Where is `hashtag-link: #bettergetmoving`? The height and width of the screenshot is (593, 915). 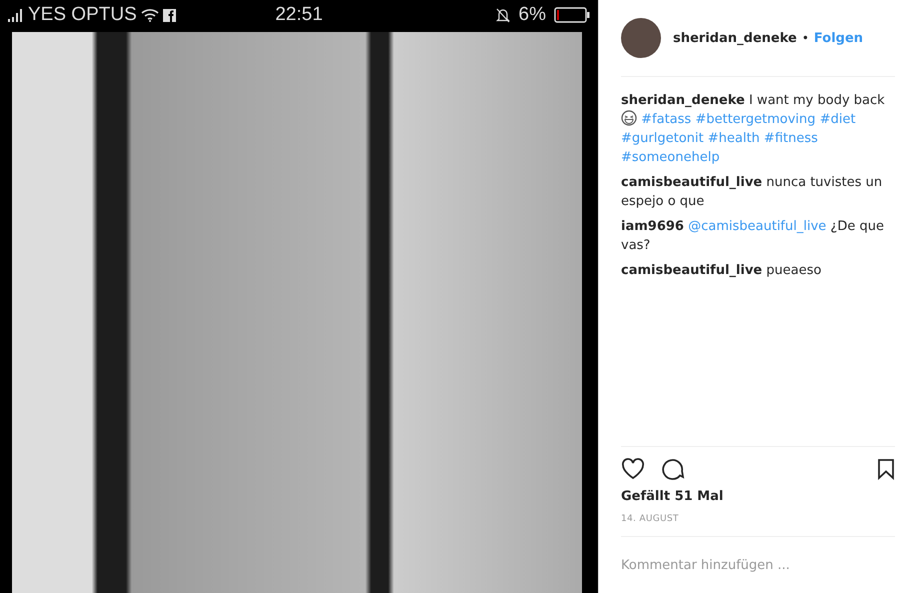
hashtag-link: #bettergetmoving is located at coordinates (755, 119).